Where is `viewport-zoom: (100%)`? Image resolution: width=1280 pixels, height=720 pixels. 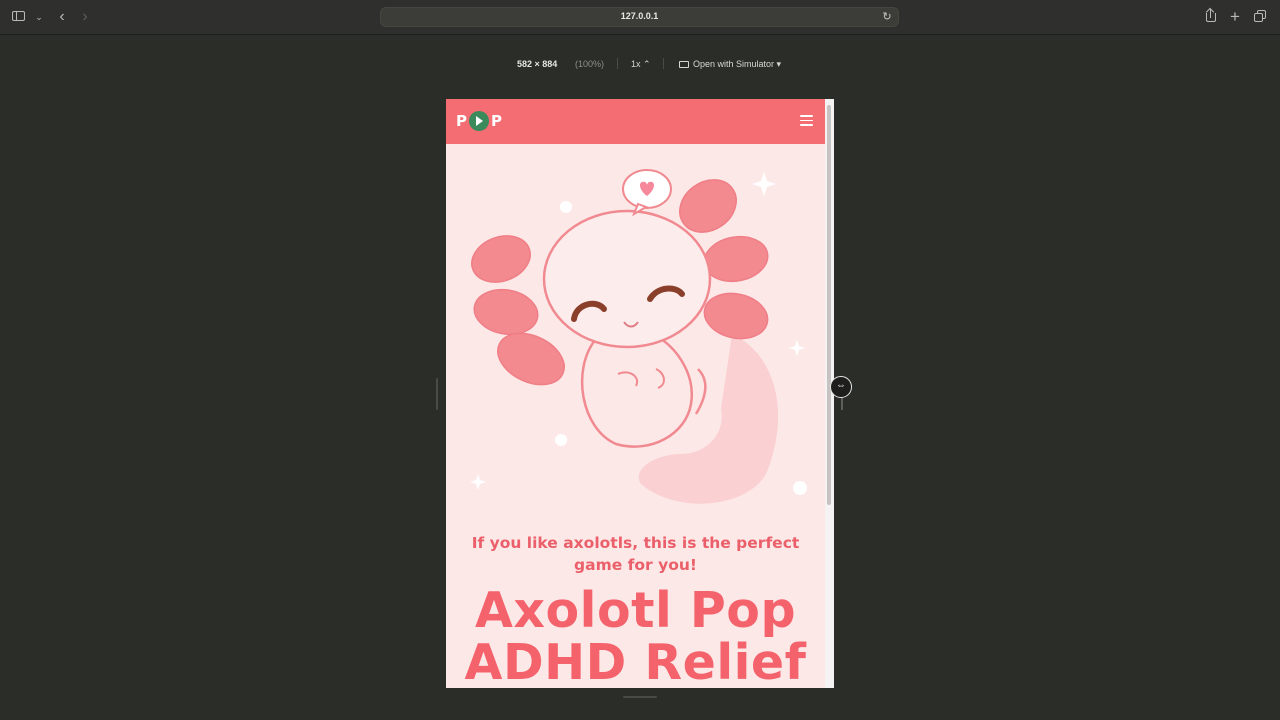 viewport-zoom: (100%) is located at coordinates (590, 64).